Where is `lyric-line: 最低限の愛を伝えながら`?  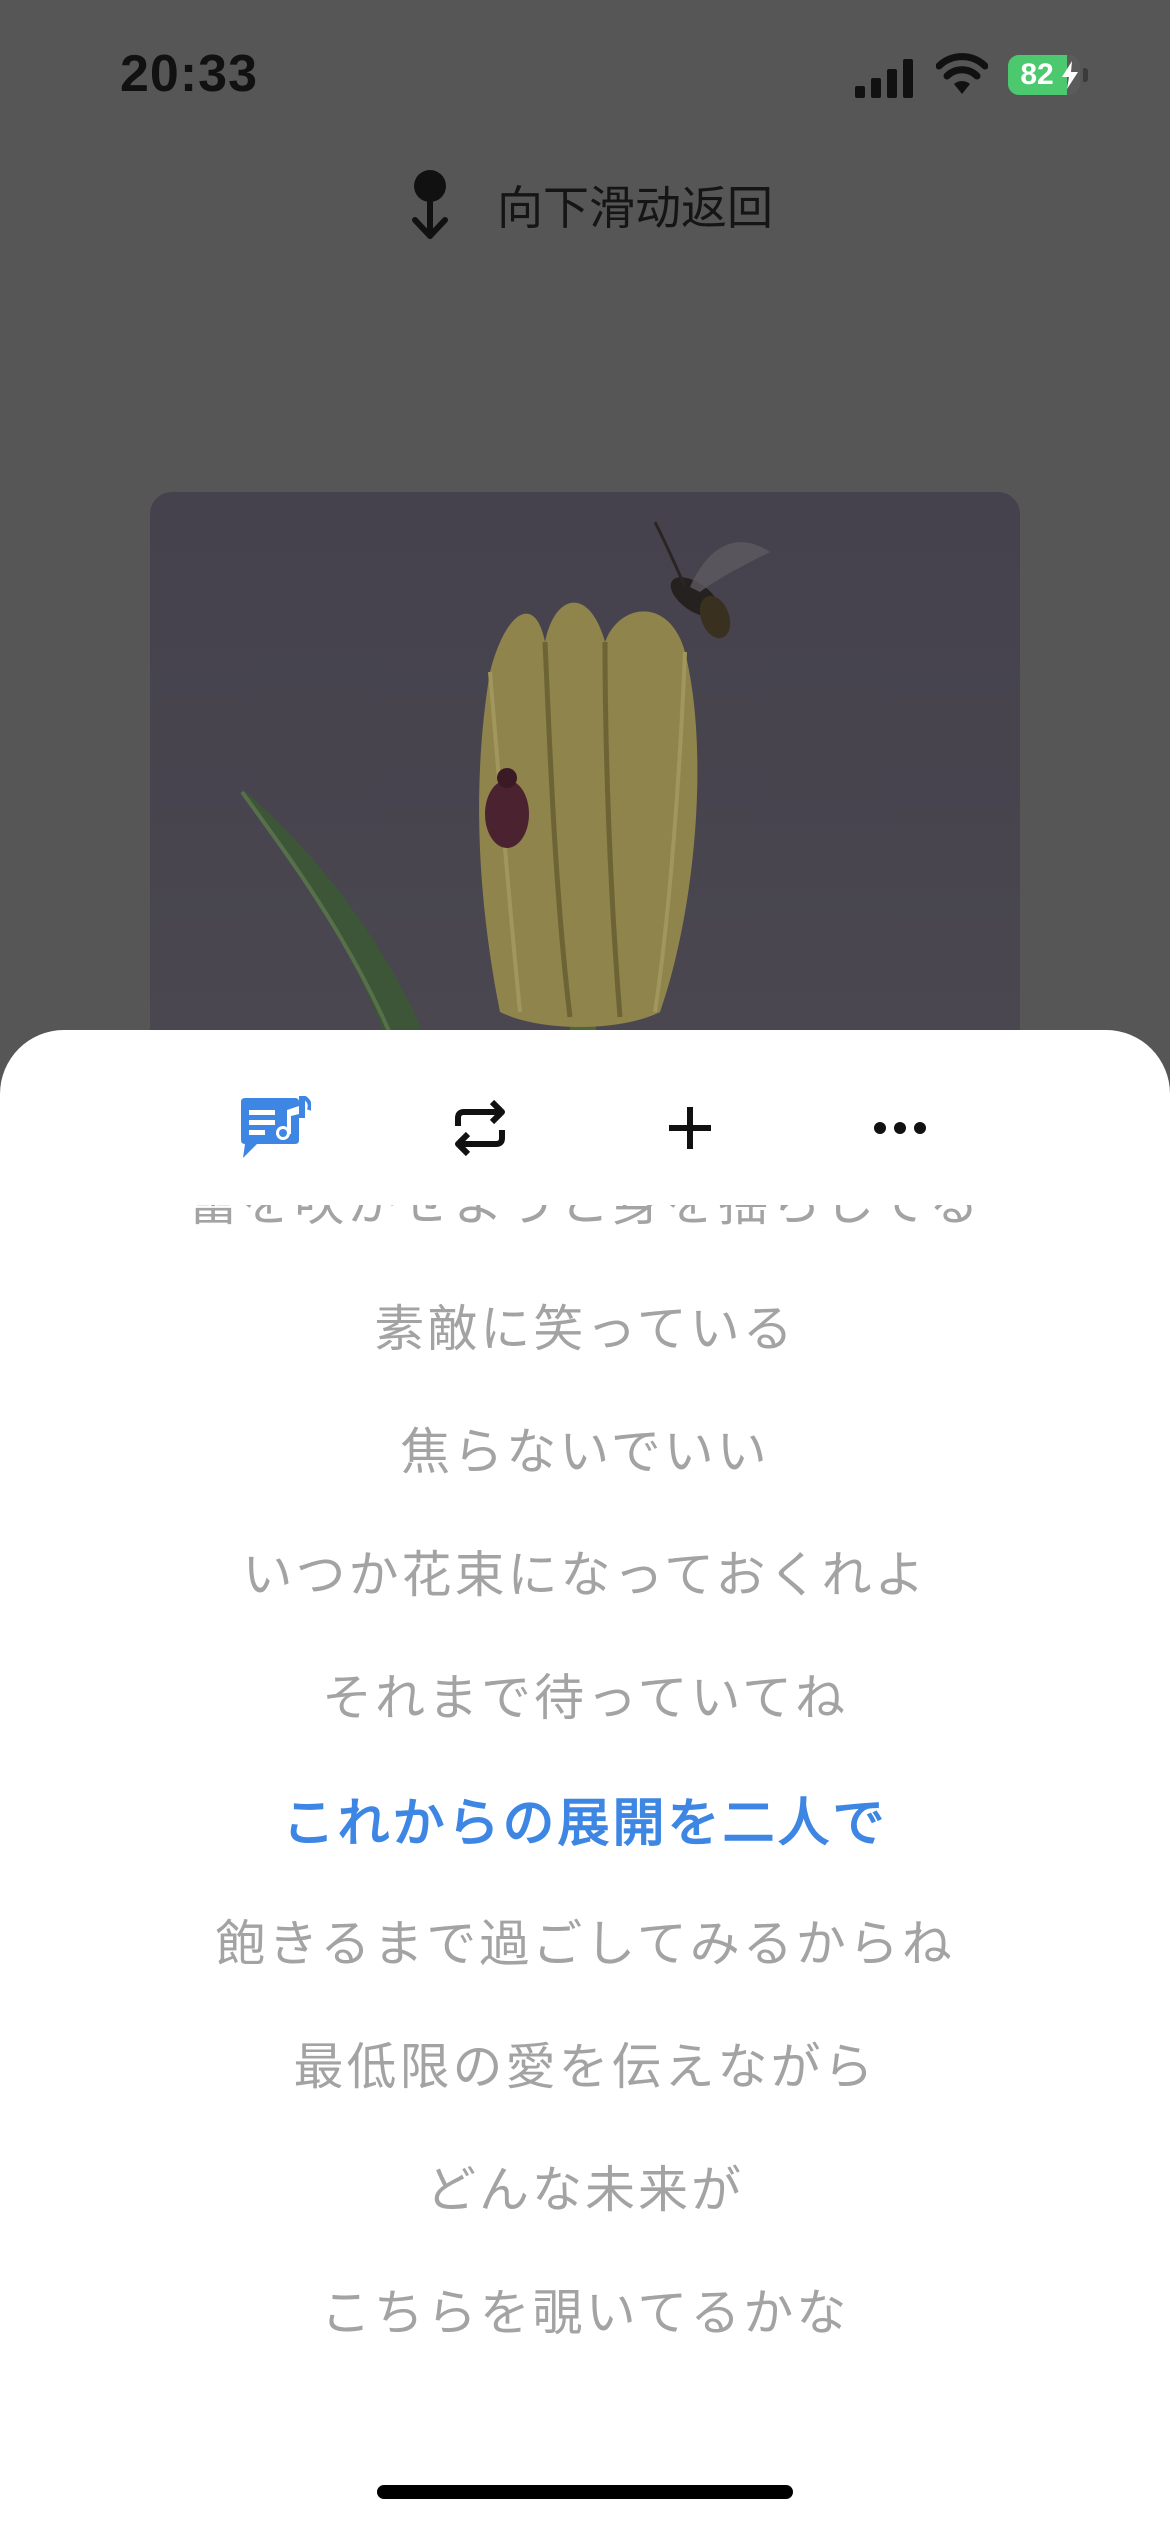
lyric-line: 最低限の愛を伝えながら is located at coordinates (585, 2063).